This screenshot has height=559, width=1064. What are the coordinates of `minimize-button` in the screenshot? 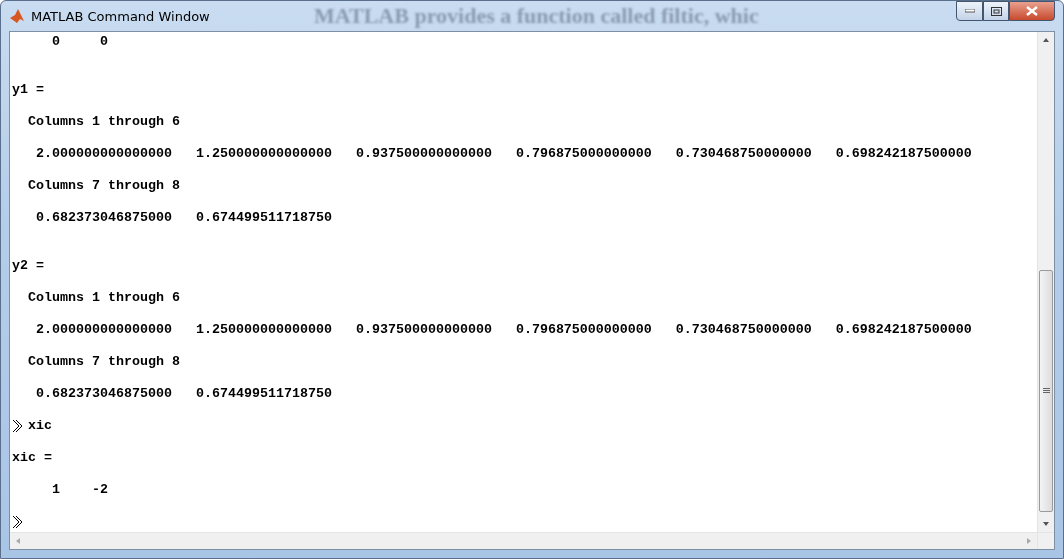 It's located at (969, 11).